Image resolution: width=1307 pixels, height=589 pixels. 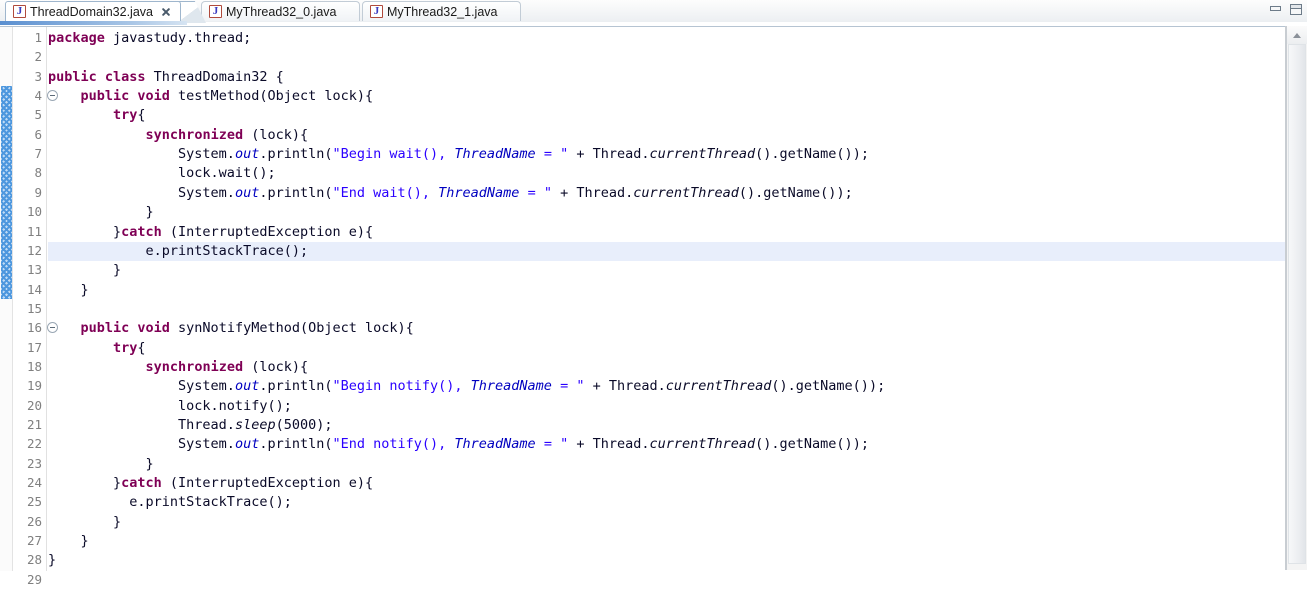 What do you see at coordinates (125, 347) in the screenshot?
I see `code-token: try` at bounding box center [125, 347].